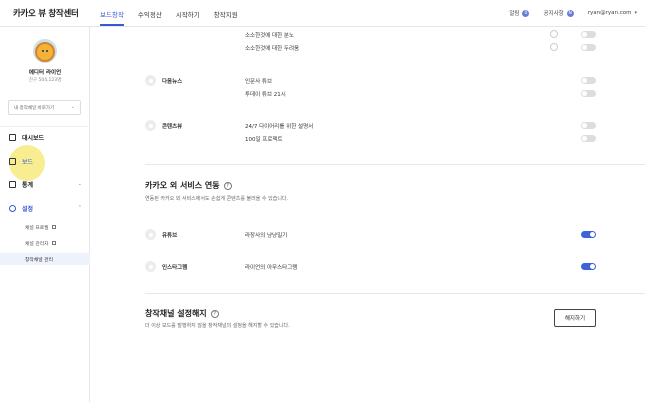 The width and height of the screenshot is (645, 402). I want to click on sidebar-sub-channel-manage: 창작채널 관리, so click(45, 259).